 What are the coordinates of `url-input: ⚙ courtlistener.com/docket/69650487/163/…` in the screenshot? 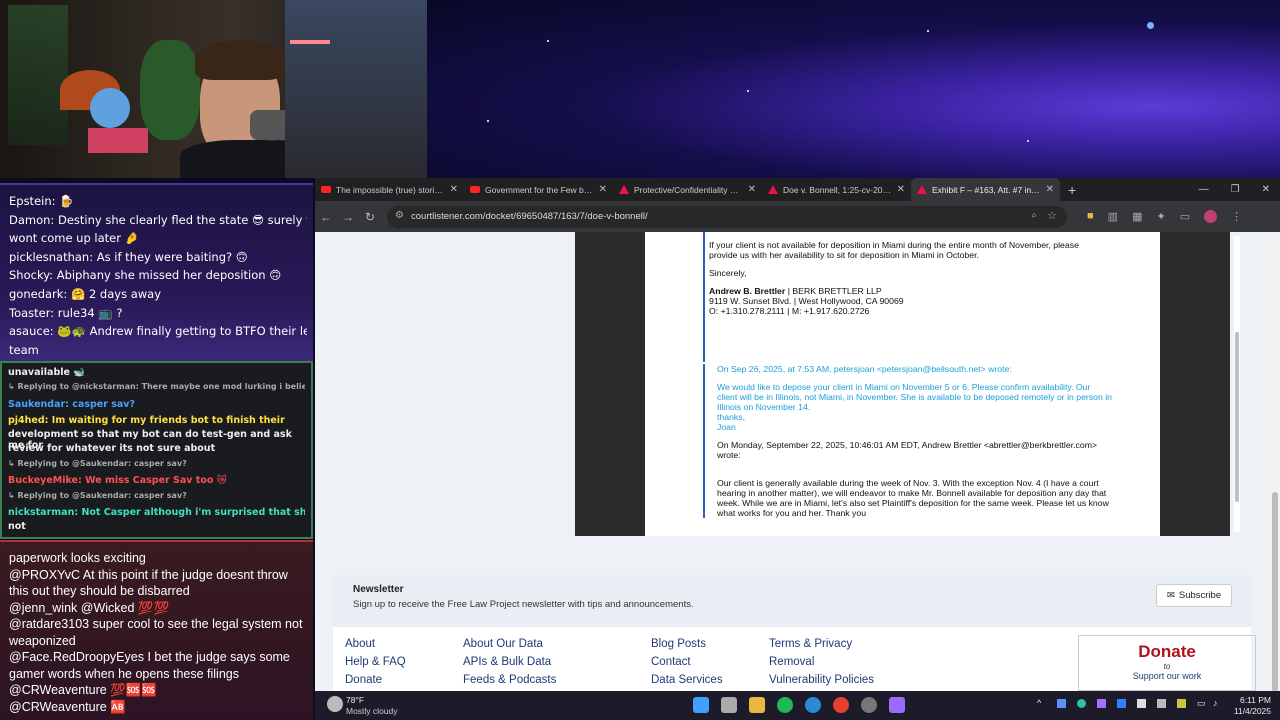 It's located at (727, 216).